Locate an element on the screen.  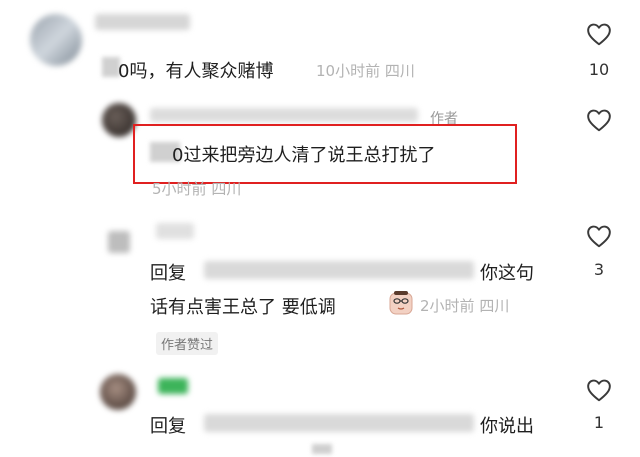
comment-text: 0吗，有人聚众赌博 is located at coordinates (196, 71).